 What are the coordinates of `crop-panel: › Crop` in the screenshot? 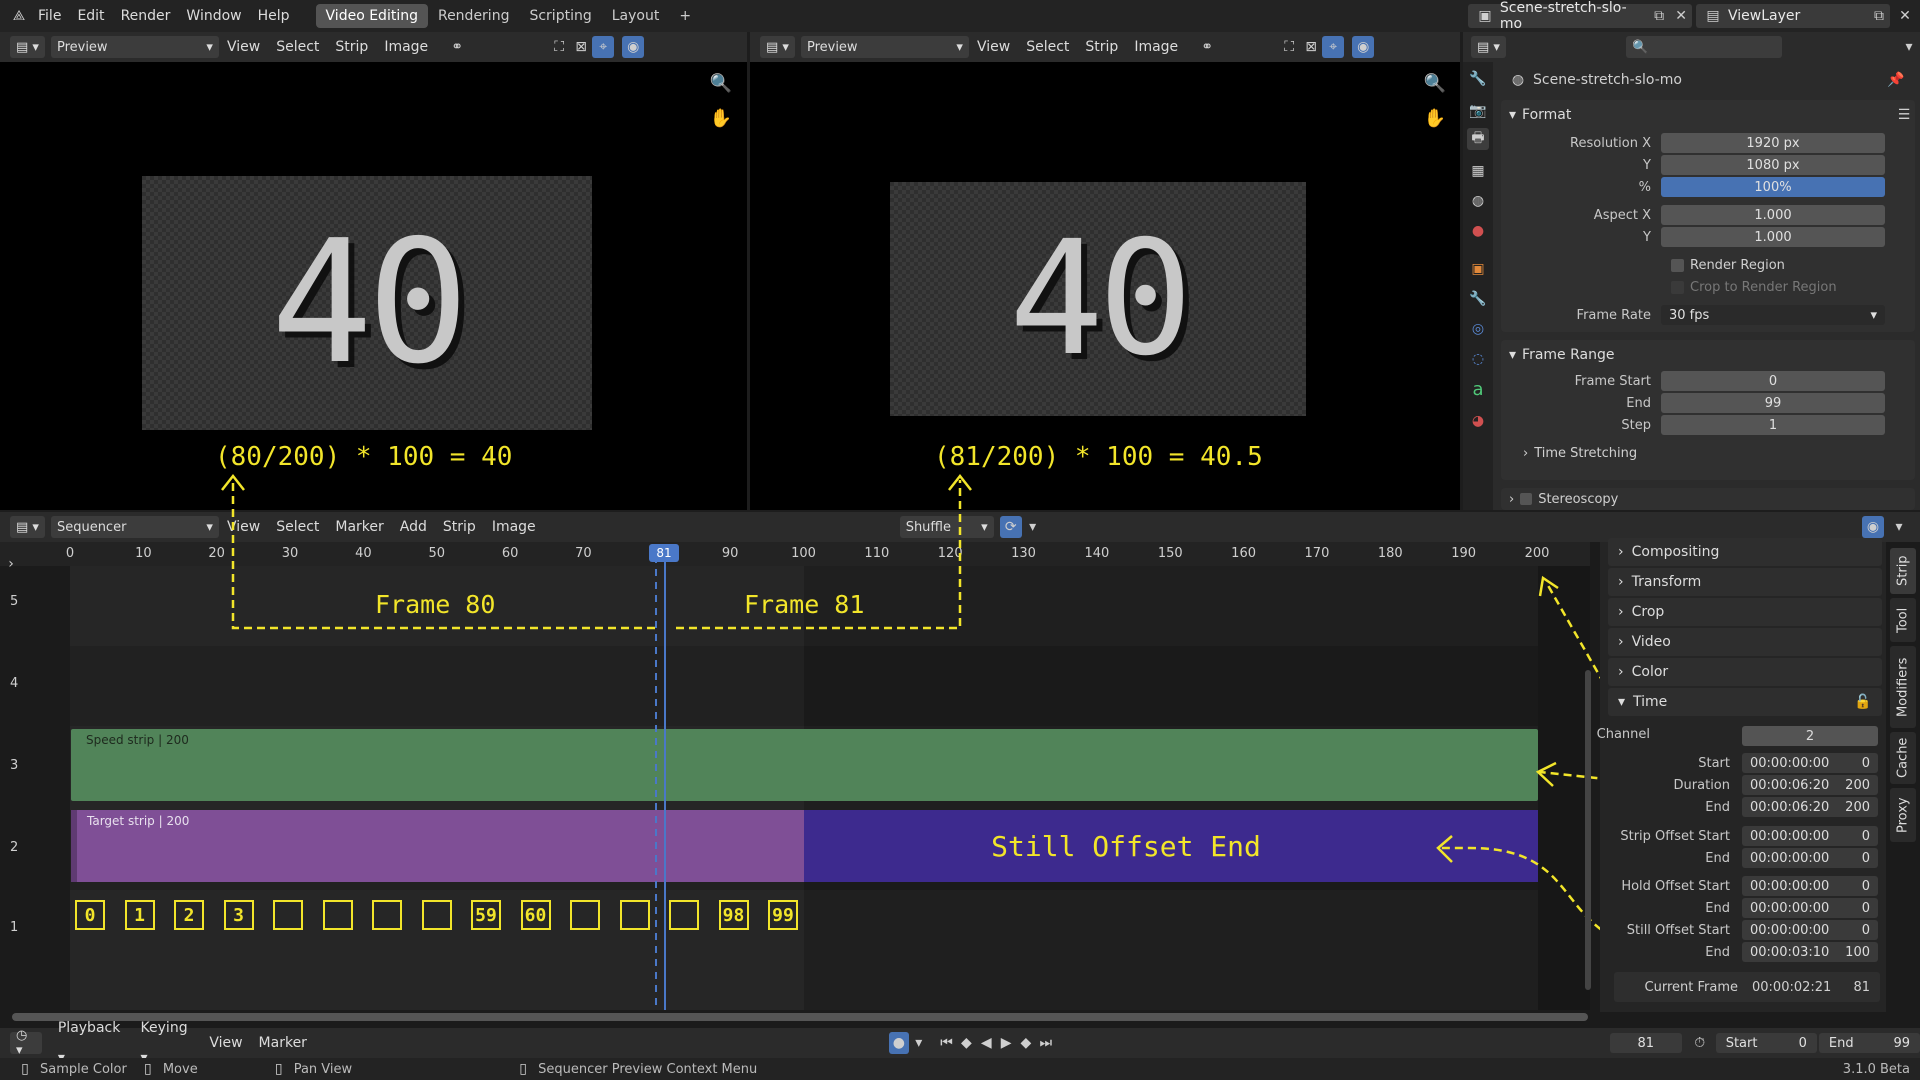 It's located at (1745, 612).